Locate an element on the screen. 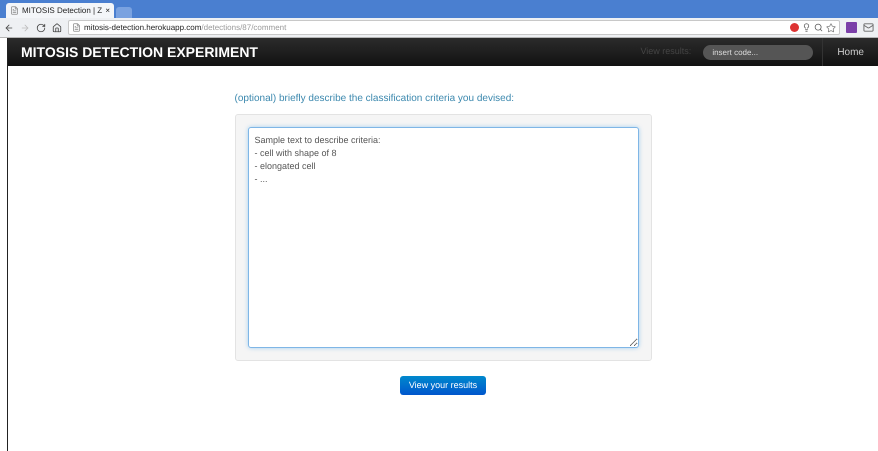 The image size is (878, 451). mail-icon is located at coordinates (868, 27).